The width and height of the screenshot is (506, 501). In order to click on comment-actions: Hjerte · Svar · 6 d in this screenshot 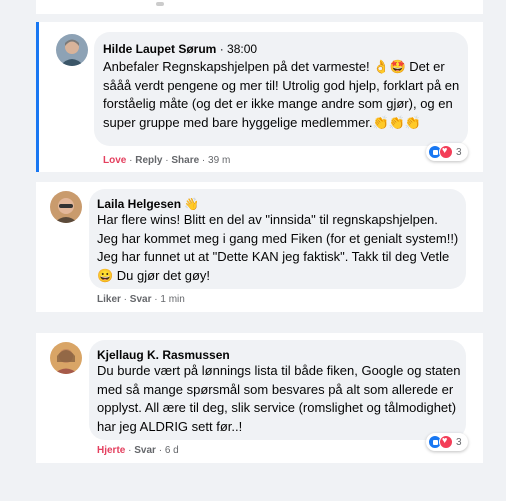, I will do `click(138, 450)`.